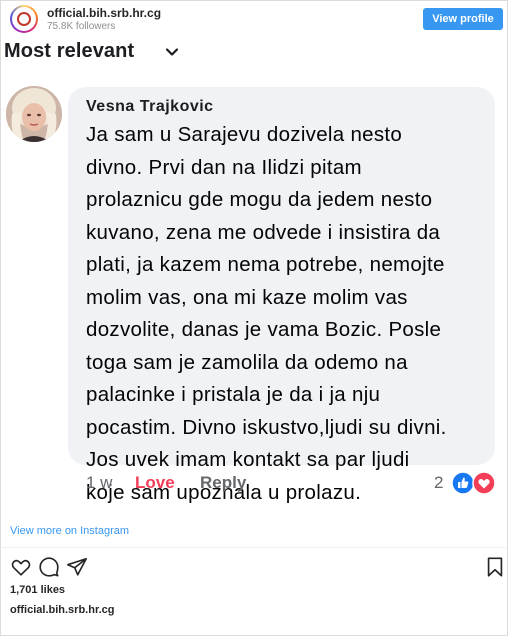 This screenshot has height=636, width=508. I want to click on account-logo-icon, so click(24, 19).